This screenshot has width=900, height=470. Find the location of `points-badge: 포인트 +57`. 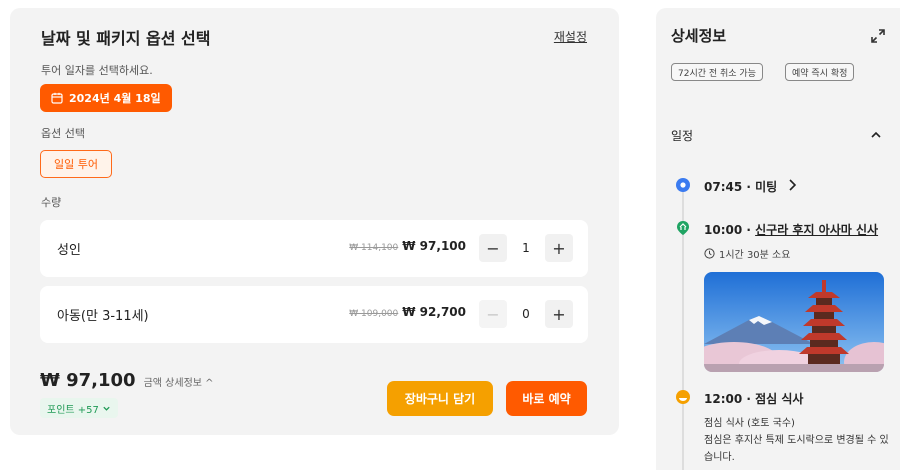

points-badge: 포인트 +57 is located at coordinates (79, 408).